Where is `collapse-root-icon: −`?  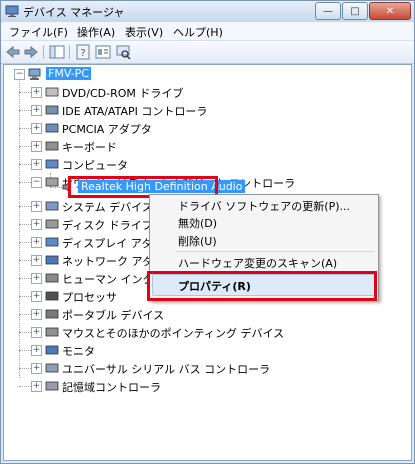
collapse-root-icon: − is located at coordinates (19, 74).